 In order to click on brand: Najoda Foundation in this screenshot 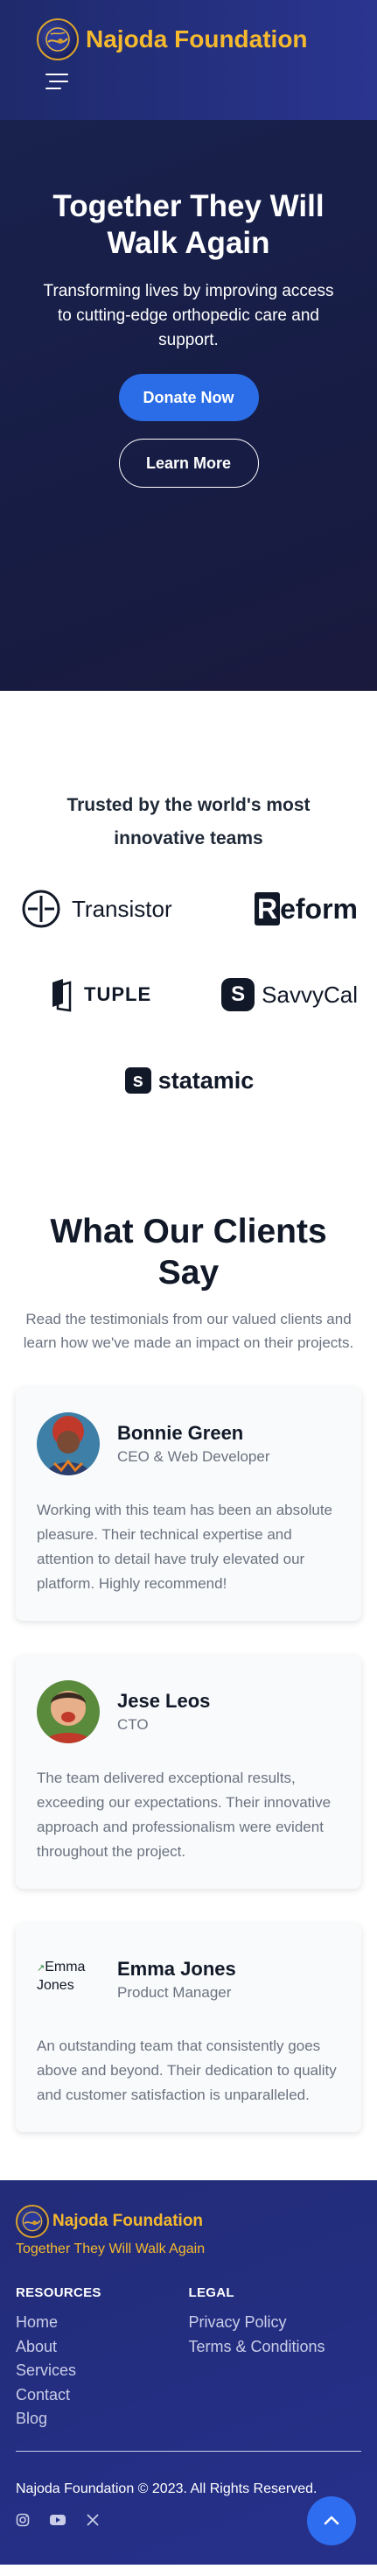, I will do `click(188, 39)`.